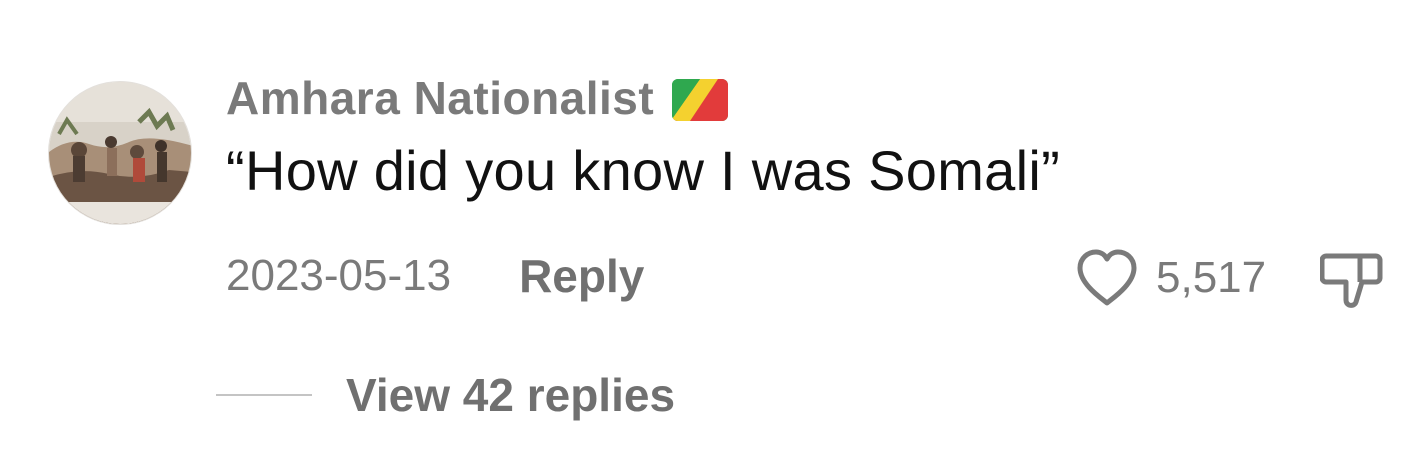  Describe the element at coordinates (339, 275) in the screenshot. I see `comment-date: 2023-05-13` at that location.